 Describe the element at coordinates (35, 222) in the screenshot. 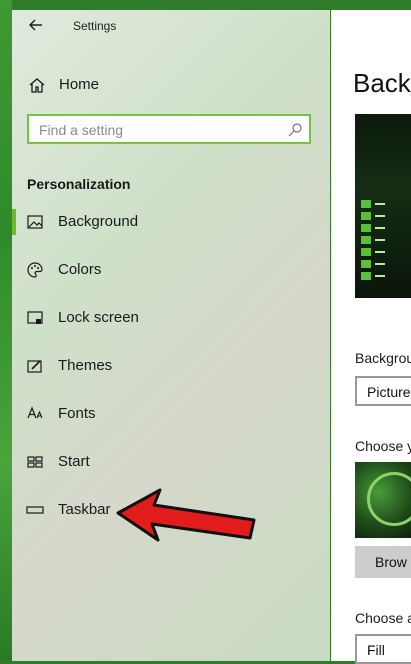

I see `picture-icon` at that location.